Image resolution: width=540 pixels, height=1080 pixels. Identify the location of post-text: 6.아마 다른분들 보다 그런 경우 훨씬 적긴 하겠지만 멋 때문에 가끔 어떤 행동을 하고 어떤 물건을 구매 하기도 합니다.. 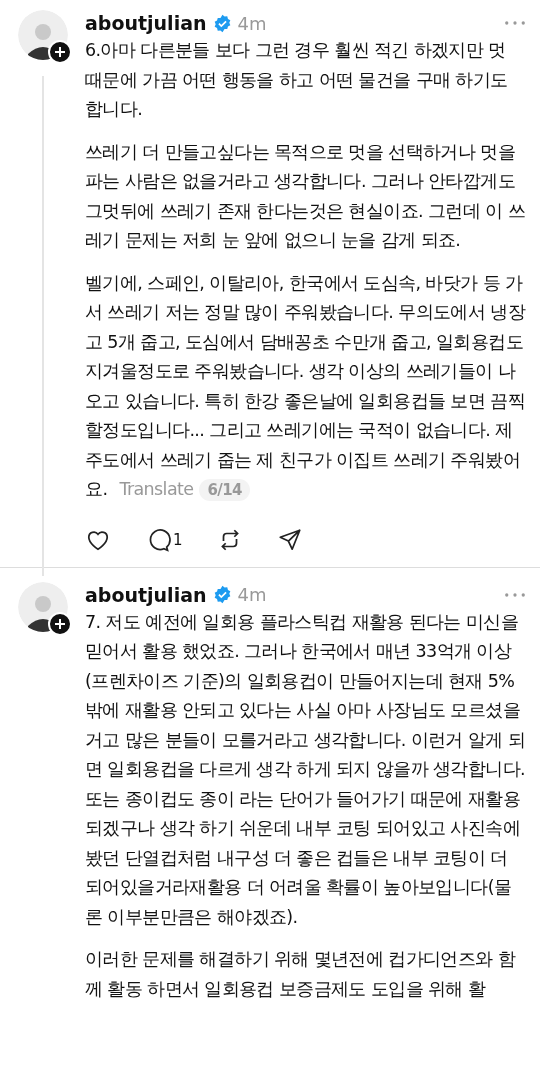
(297, 80).